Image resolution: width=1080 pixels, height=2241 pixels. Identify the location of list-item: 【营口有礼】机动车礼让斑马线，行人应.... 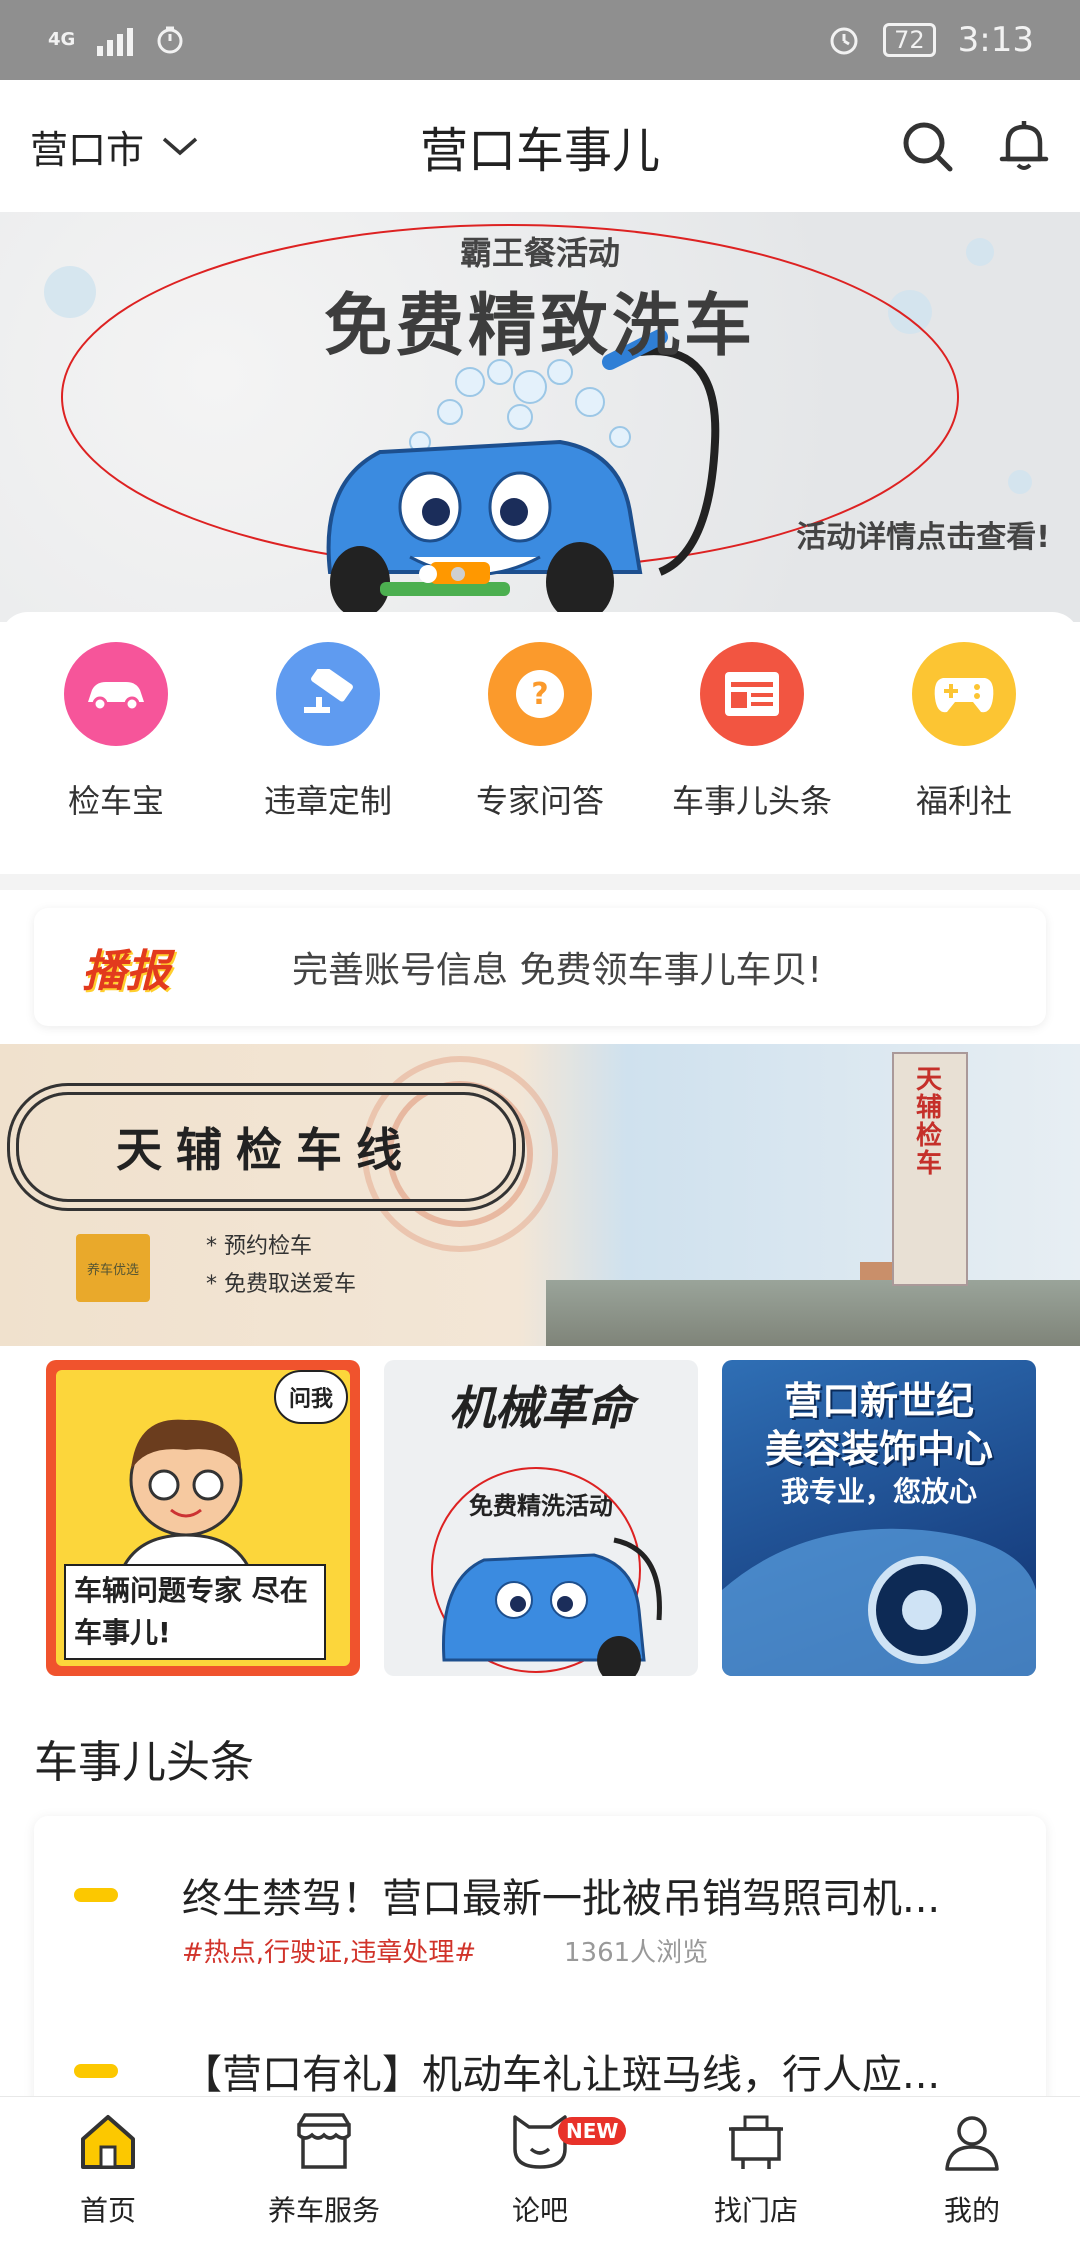
(540, 2072).